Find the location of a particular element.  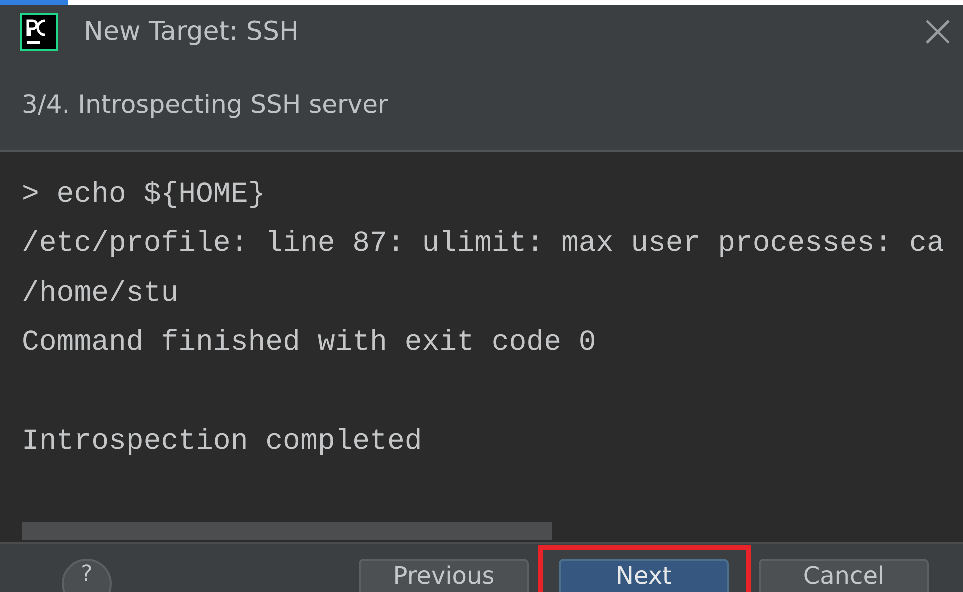

next-button: Next is located at coordinates (644, 575).